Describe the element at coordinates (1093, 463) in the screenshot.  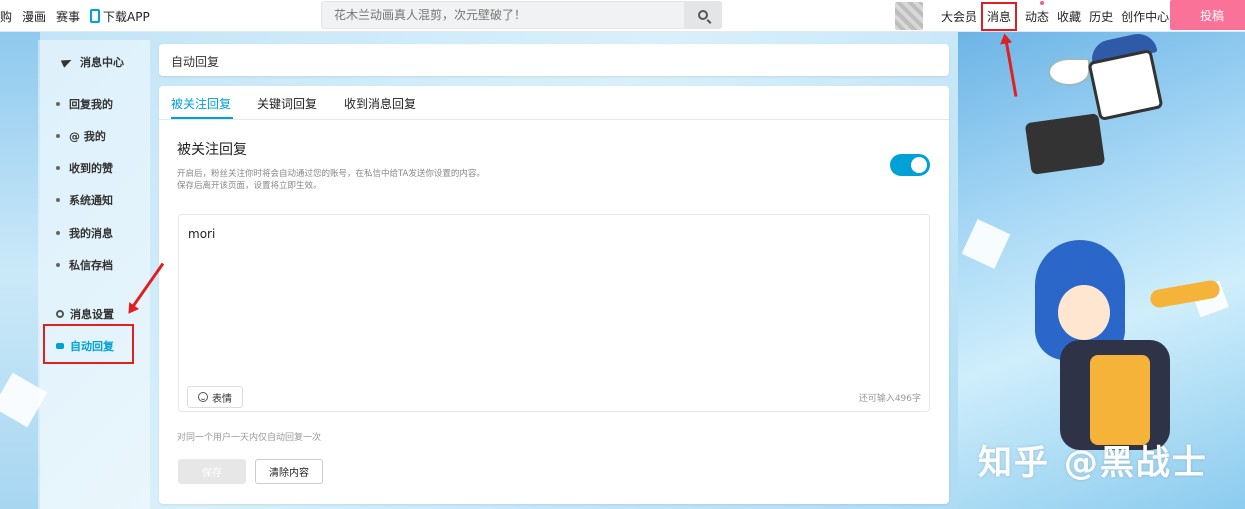
I see `watermark: 知乎 @黑战士` at that location.